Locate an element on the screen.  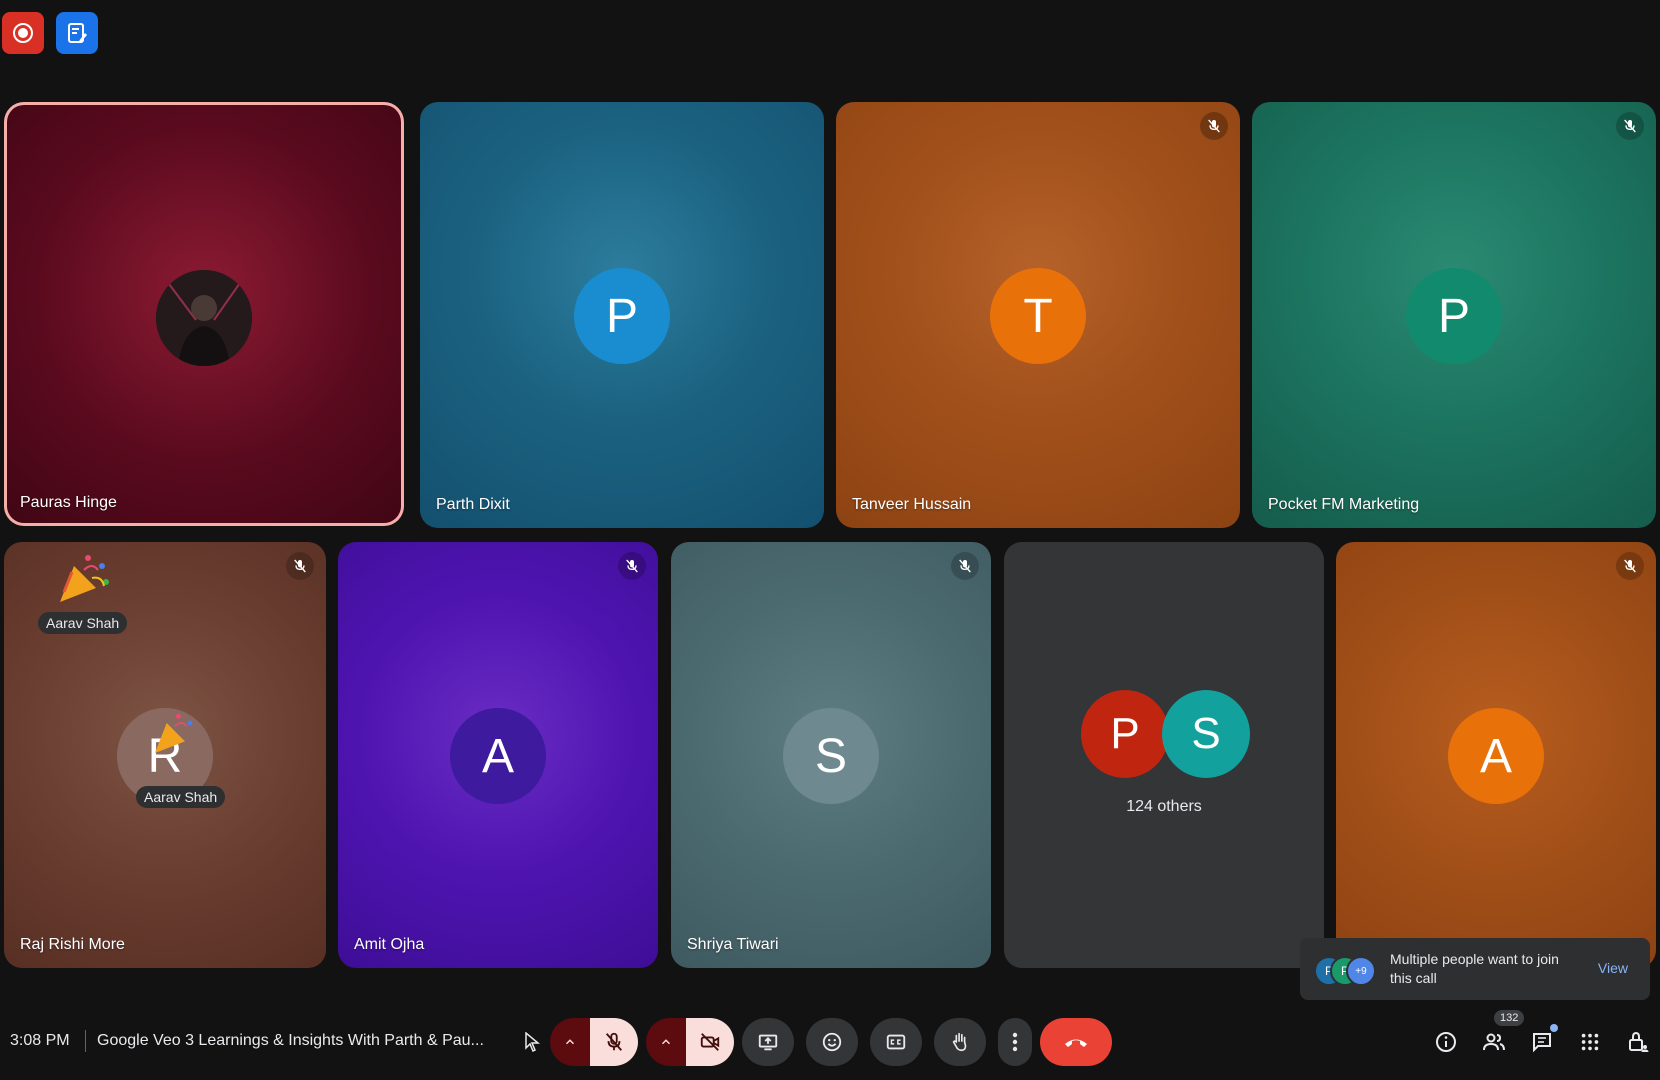
person-silhouette-icon is located at coordinates (204, 318).